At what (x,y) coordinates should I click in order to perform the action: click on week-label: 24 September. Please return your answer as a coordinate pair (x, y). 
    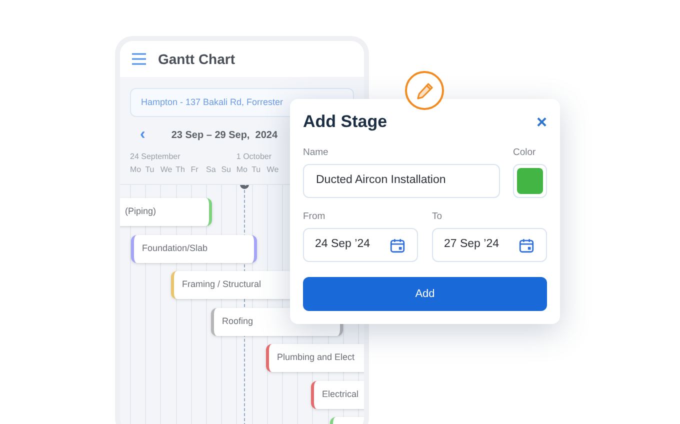
    Looking at the image, I should click on (155, 157).